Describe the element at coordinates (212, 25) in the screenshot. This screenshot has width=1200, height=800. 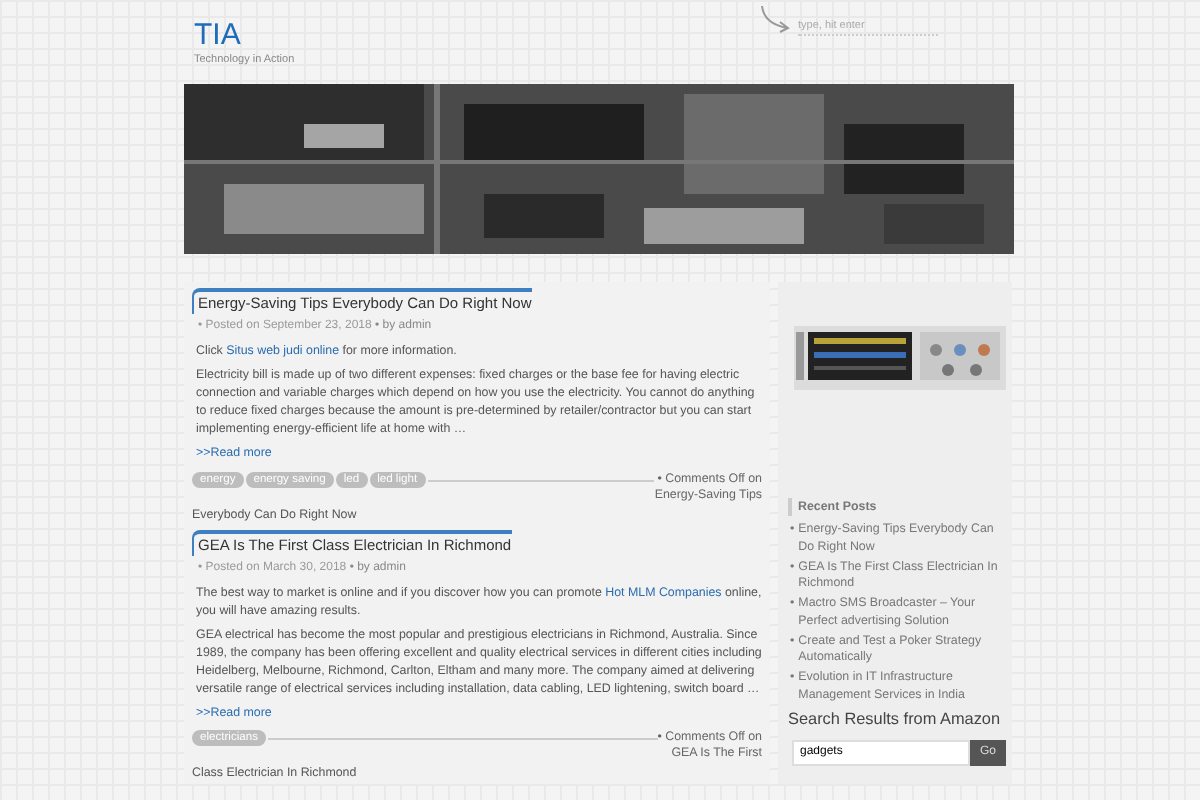
I see `site-title: TIA` at that location.